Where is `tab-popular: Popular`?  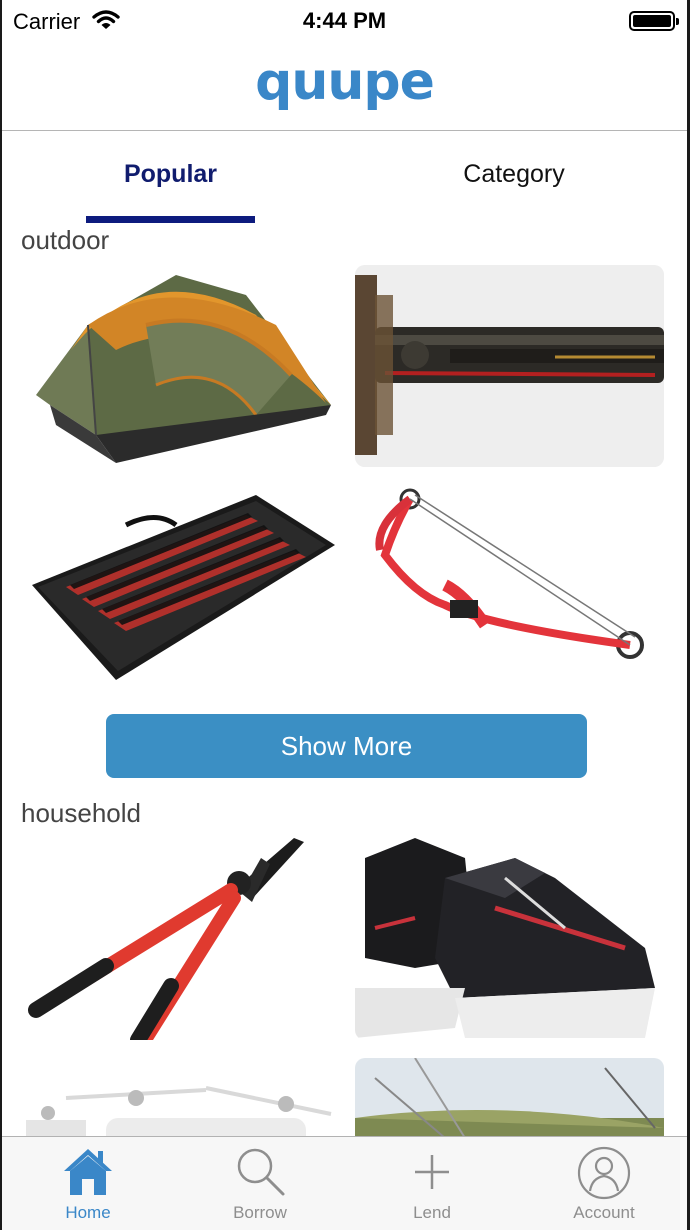 tab-popular: Popular is located at coordinates (170, 174).